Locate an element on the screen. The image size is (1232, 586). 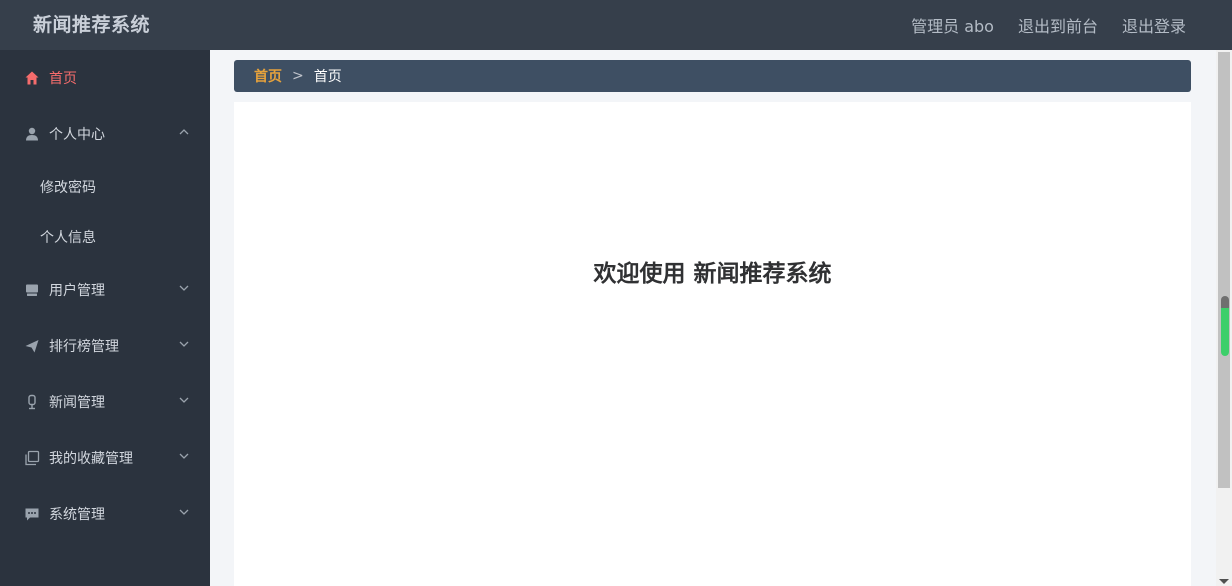
home-icon is located at coordinates (32, 78).